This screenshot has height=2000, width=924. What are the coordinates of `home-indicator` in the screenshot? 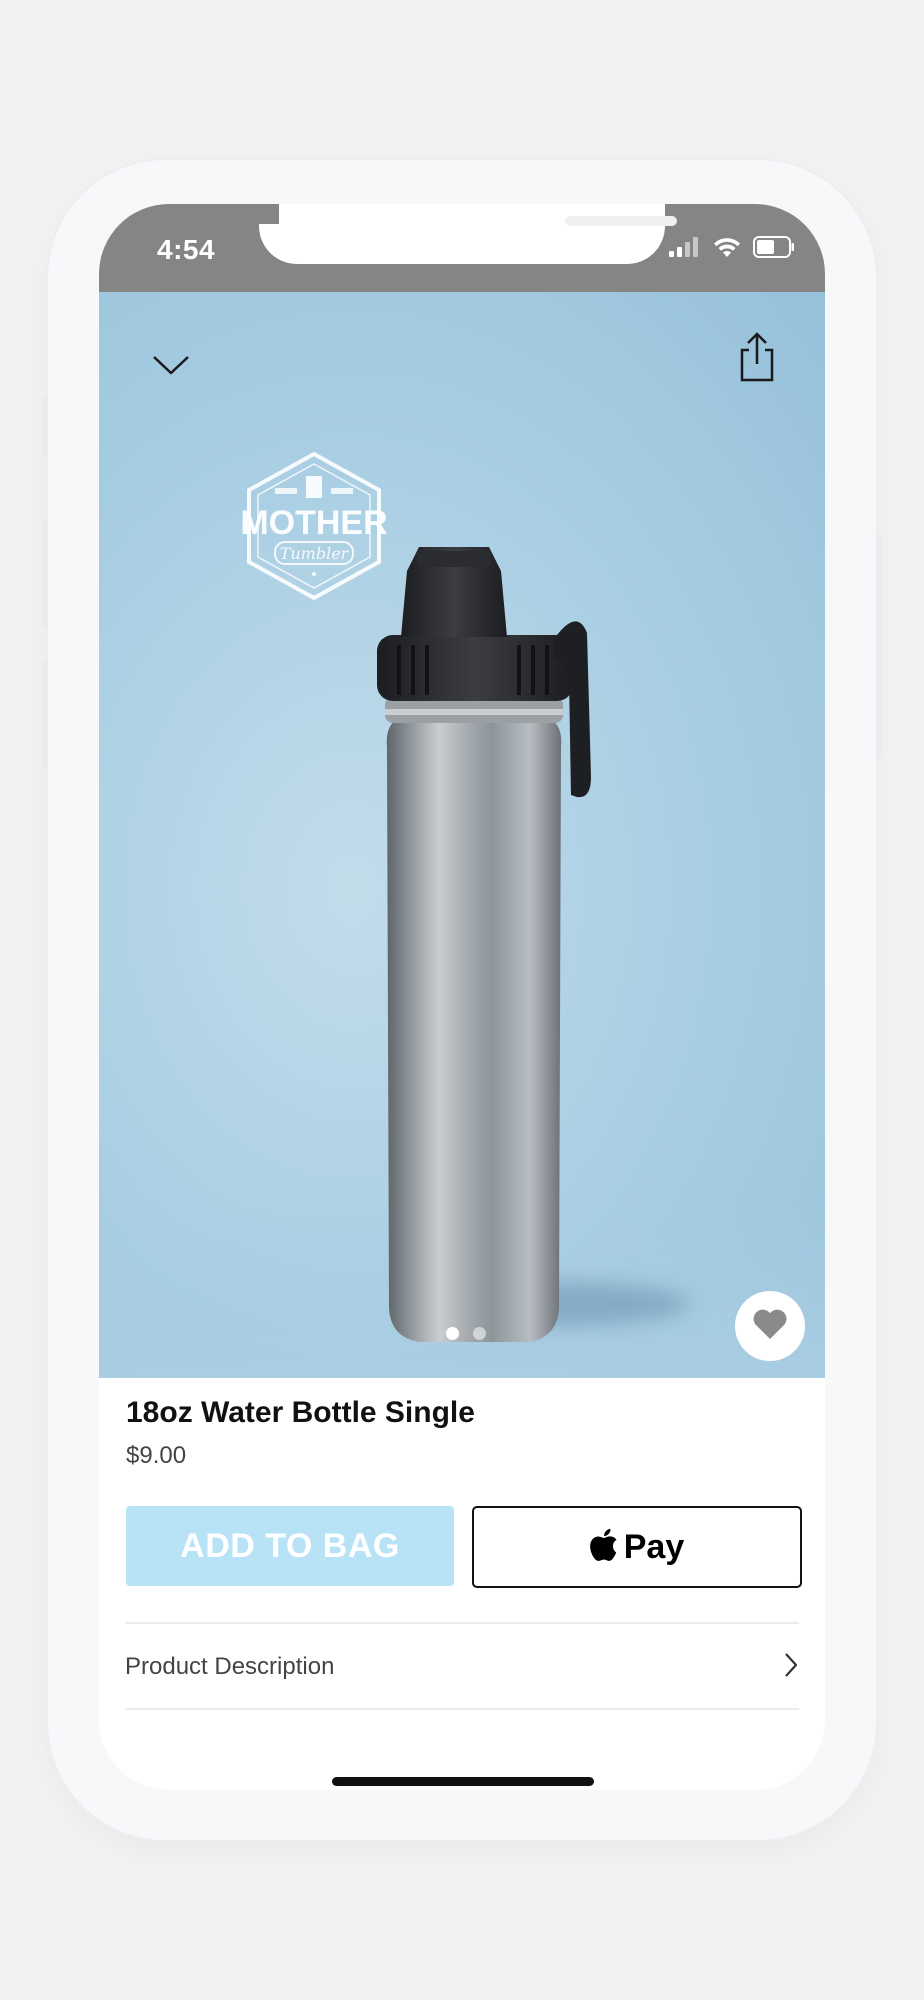 It's located at (463, 1781).